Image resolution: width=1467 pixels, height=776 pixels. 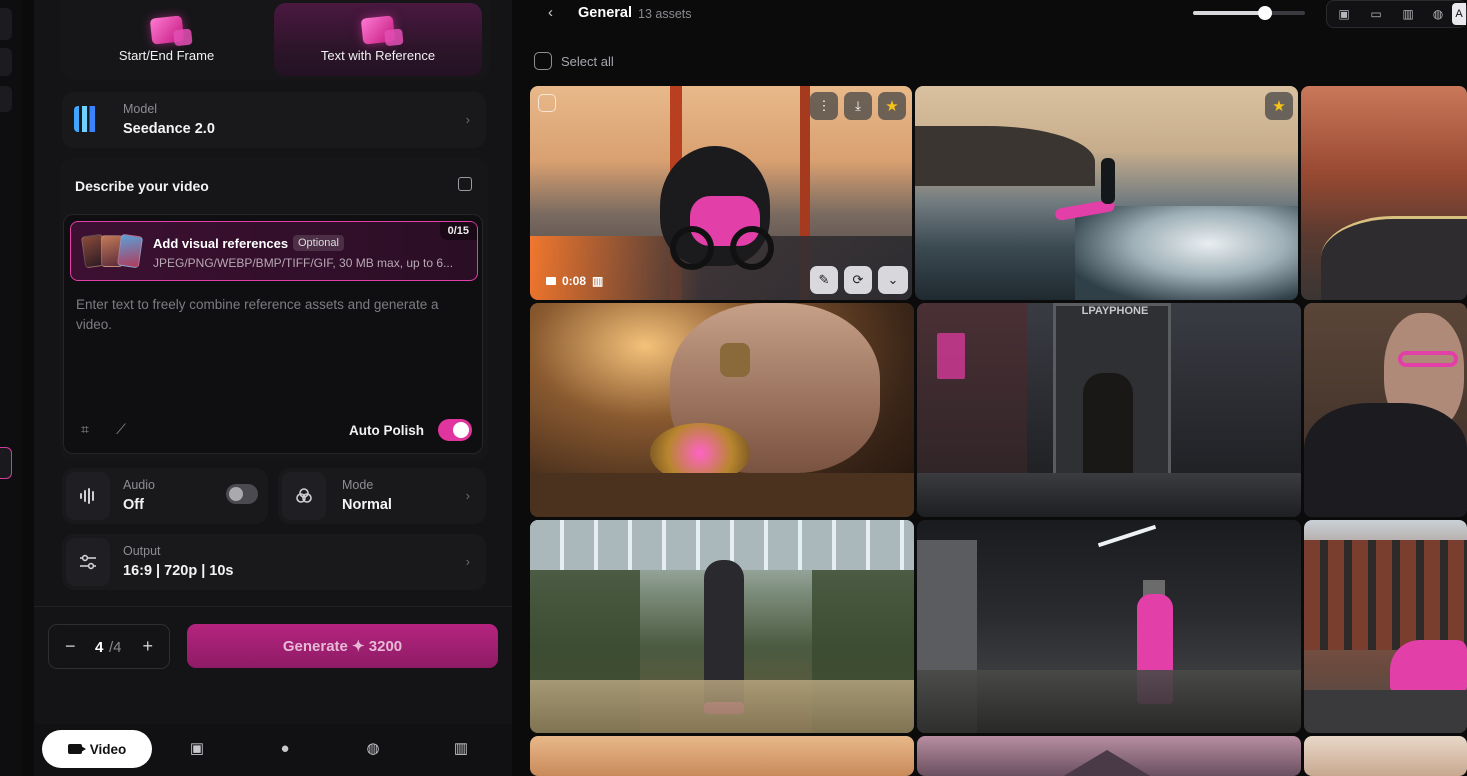 What do you see at coordinates (1385, 756) in the screenshot?
I see `asset-tile-portrait` at bounding box center [1385, 756].